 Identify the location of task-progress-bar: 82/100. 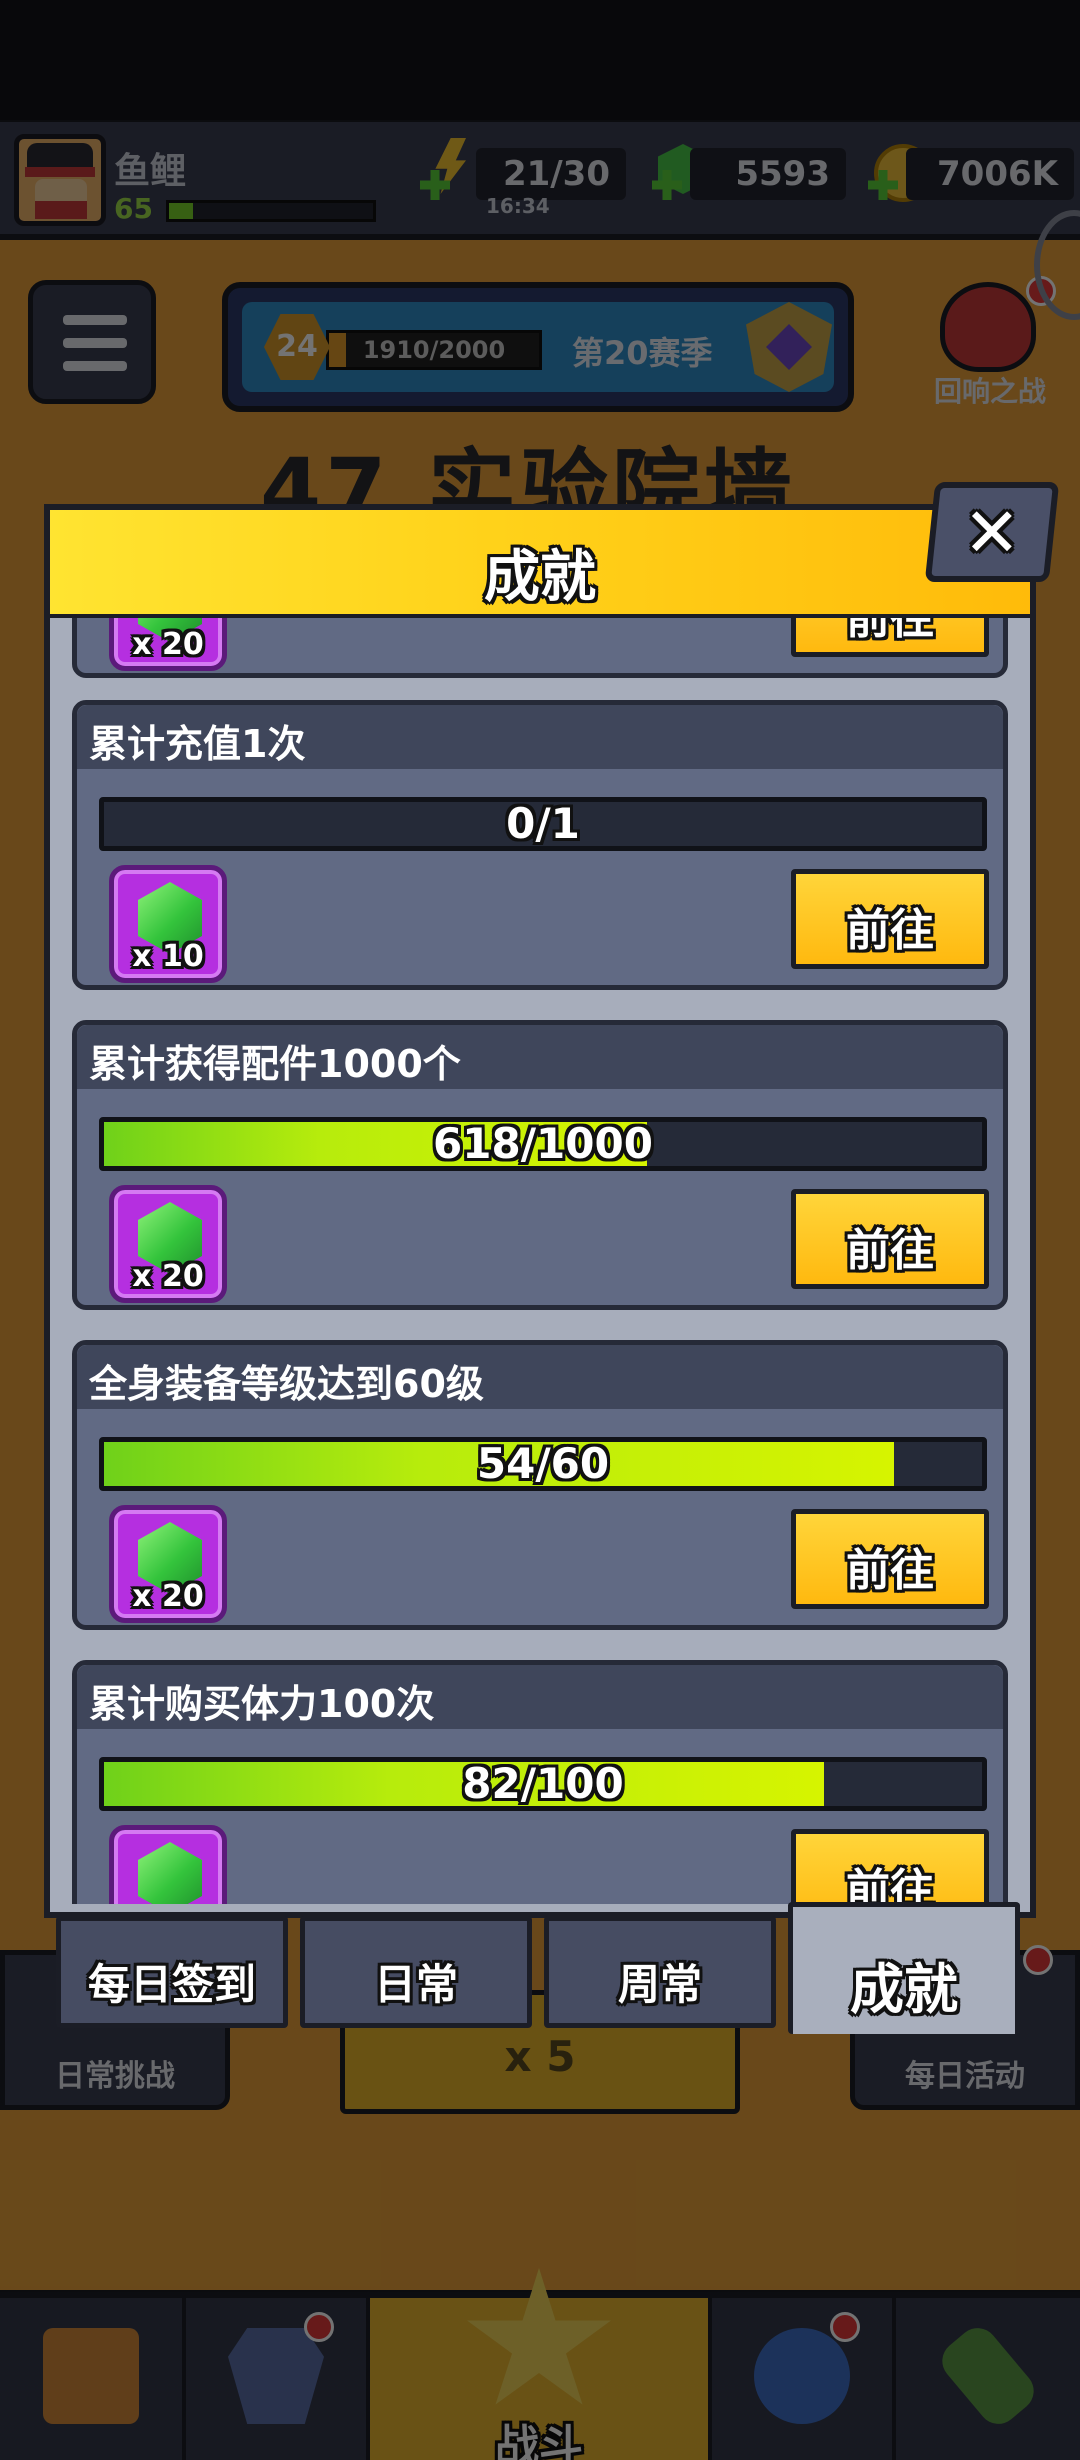
(543, 1784).